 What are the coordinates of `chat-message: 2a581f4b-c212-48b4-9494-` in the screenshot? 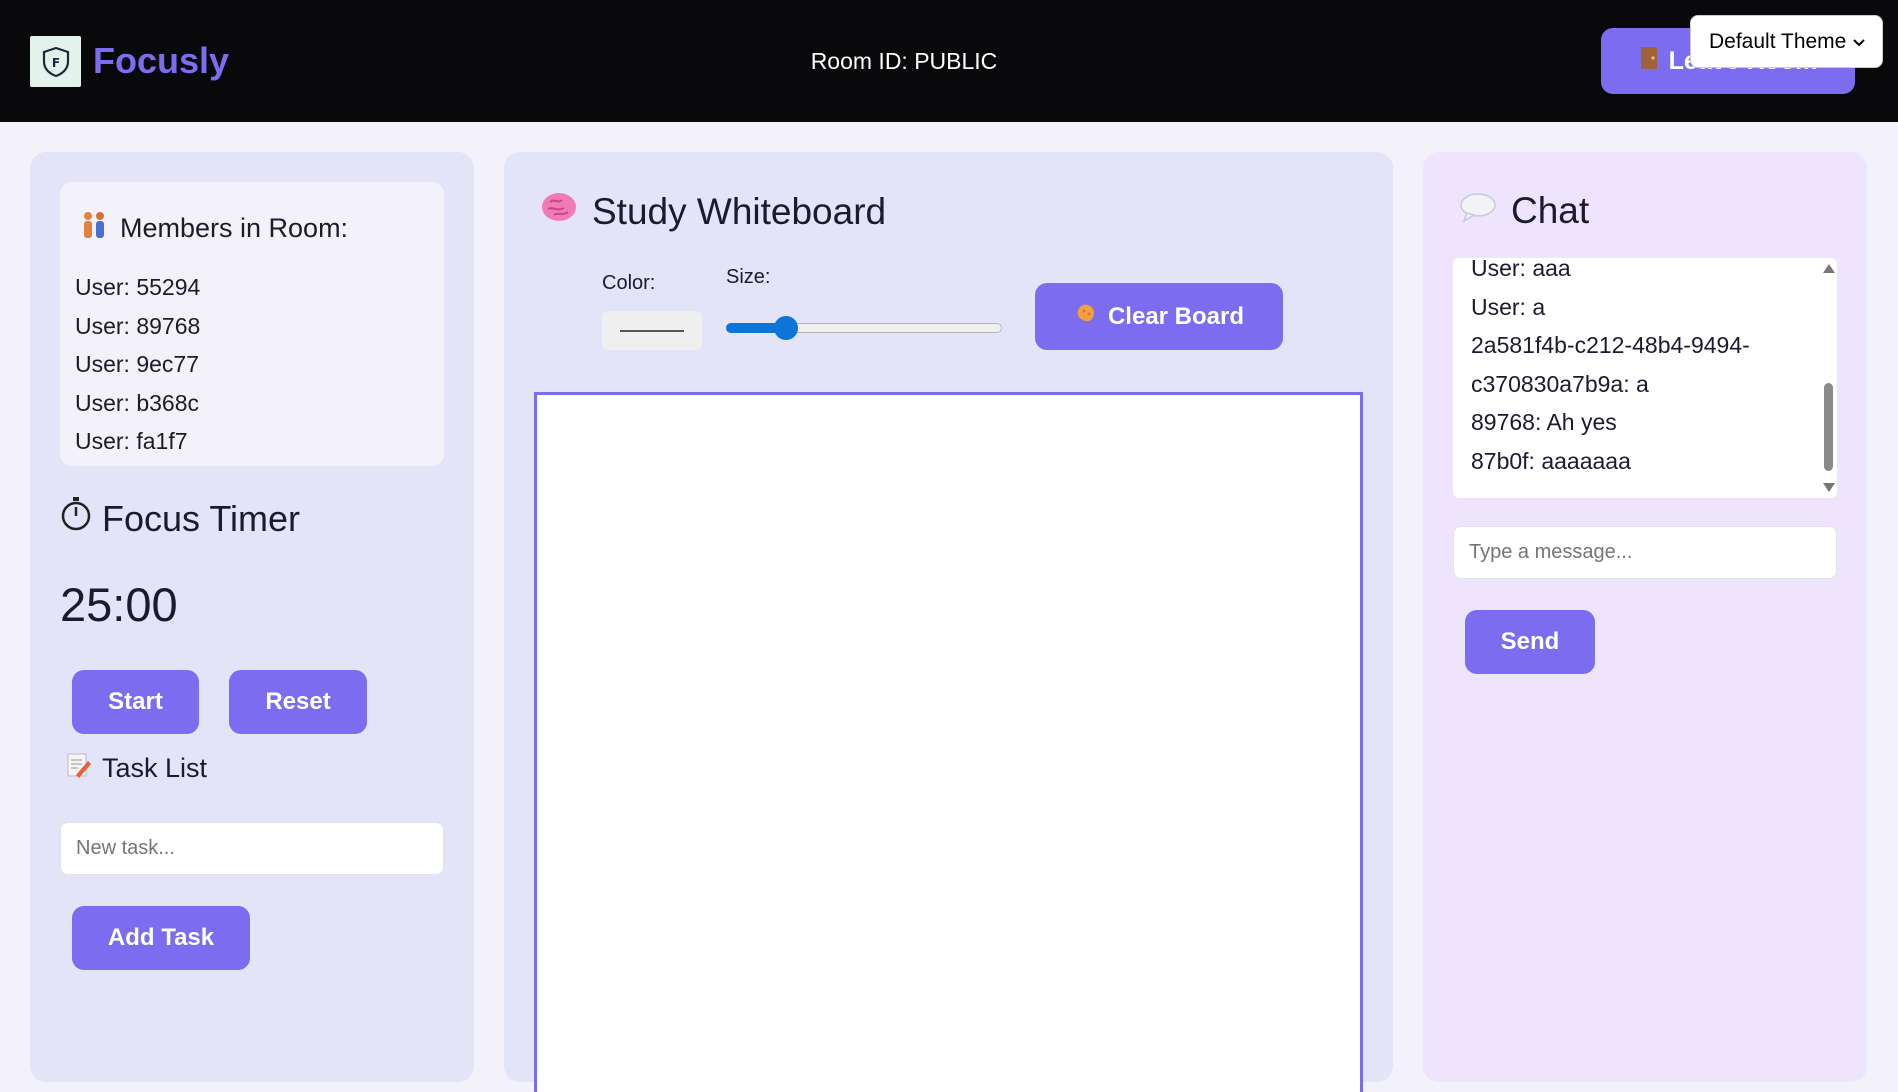 It's located at (1610, 345).